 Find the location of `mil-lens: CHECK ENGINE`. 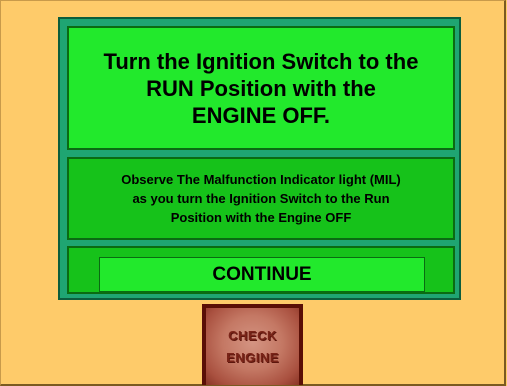

mil-lens: CHECK ENGINE is located at coordinates (252, 346).